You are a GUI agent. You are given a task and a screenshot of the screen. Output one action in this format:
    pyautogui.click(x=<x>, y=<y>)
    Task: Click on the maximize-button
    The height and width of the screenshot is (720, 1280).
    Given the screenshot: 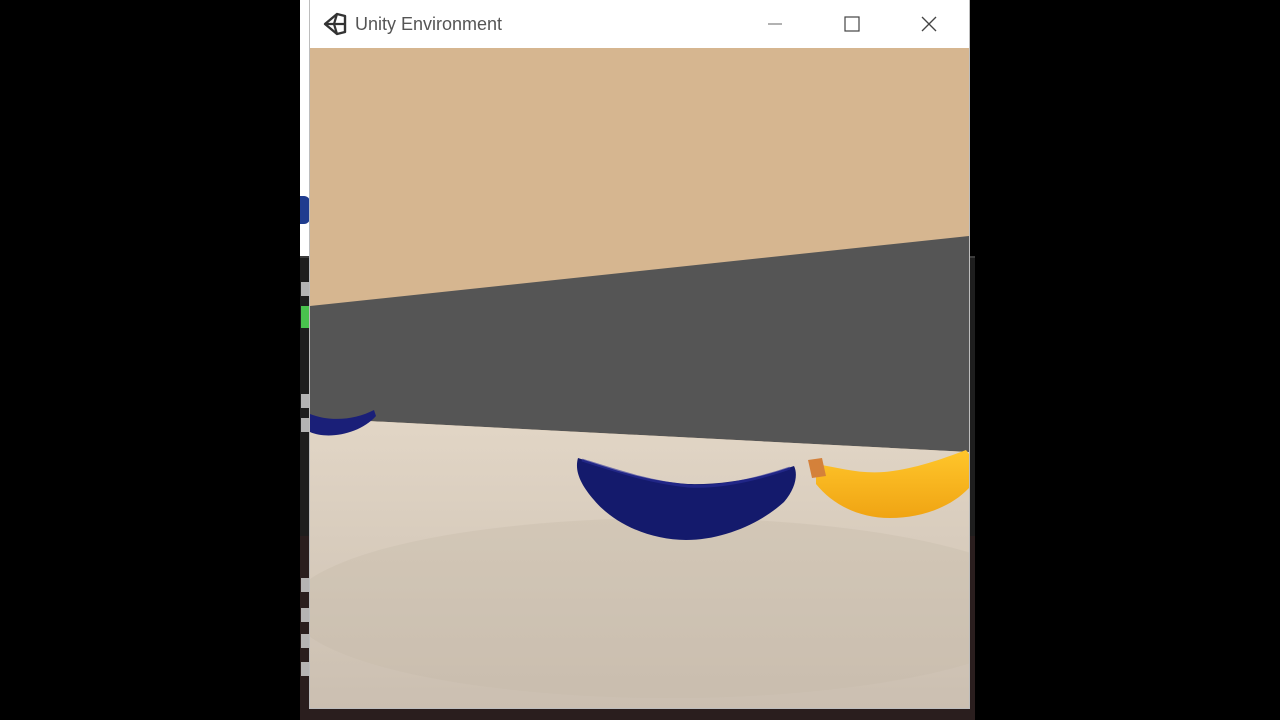 What is the action you would take?
    pyautogui.click(x=852, y=24)
    